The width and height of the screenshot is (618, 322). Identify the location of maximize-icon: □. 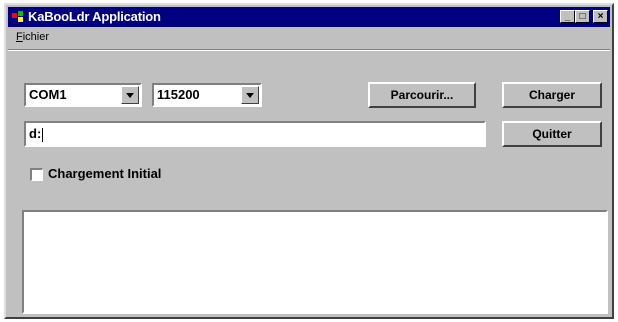
(582, 16).